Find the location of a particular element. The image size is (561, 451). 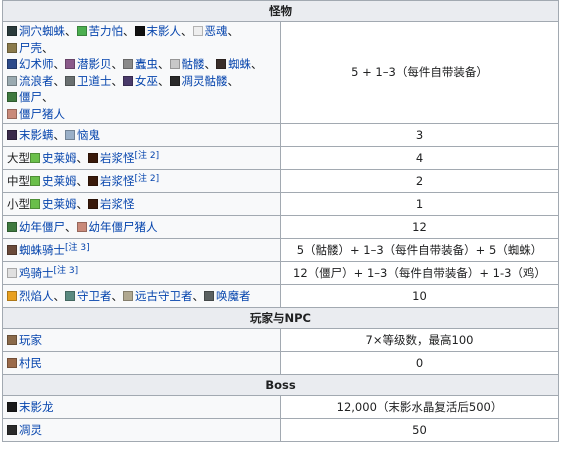

size-prefix: 小型 is located at coordinates (18, 203).